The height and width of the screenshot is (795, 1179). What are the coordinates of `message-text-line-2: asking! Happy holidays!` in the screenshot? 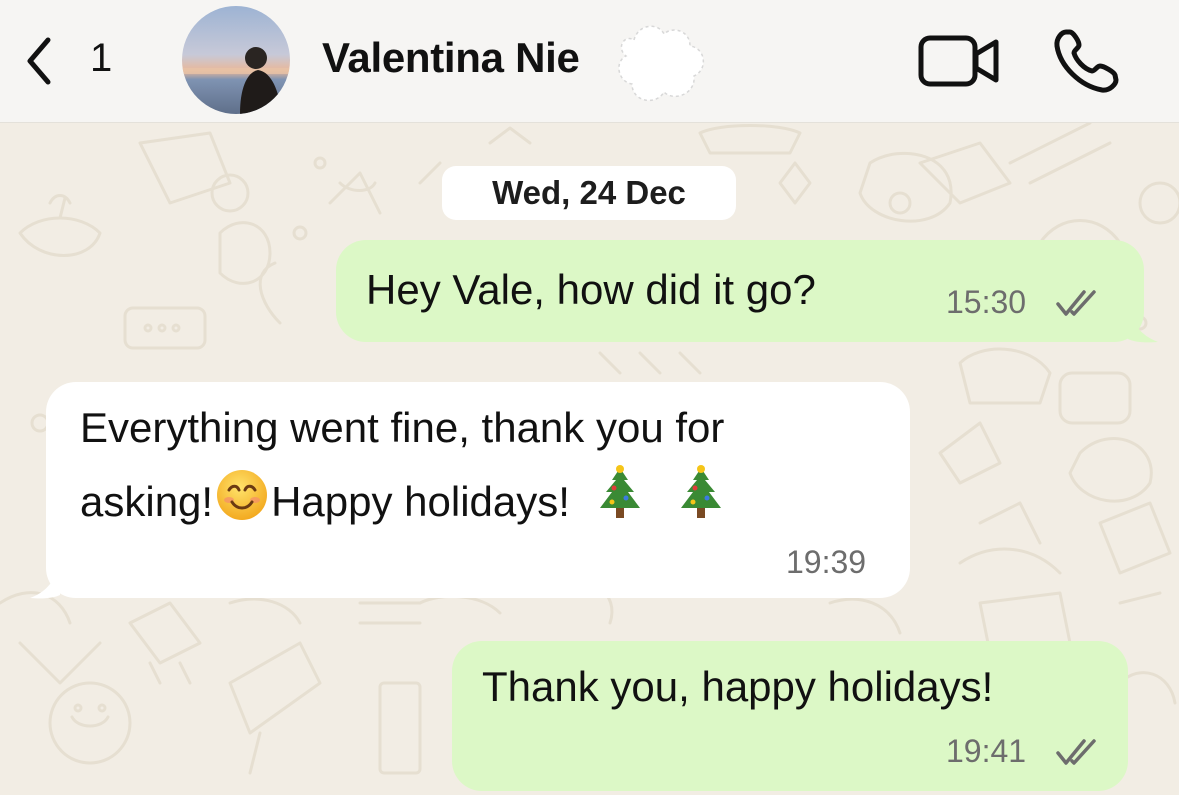 It's located at (403, 499).